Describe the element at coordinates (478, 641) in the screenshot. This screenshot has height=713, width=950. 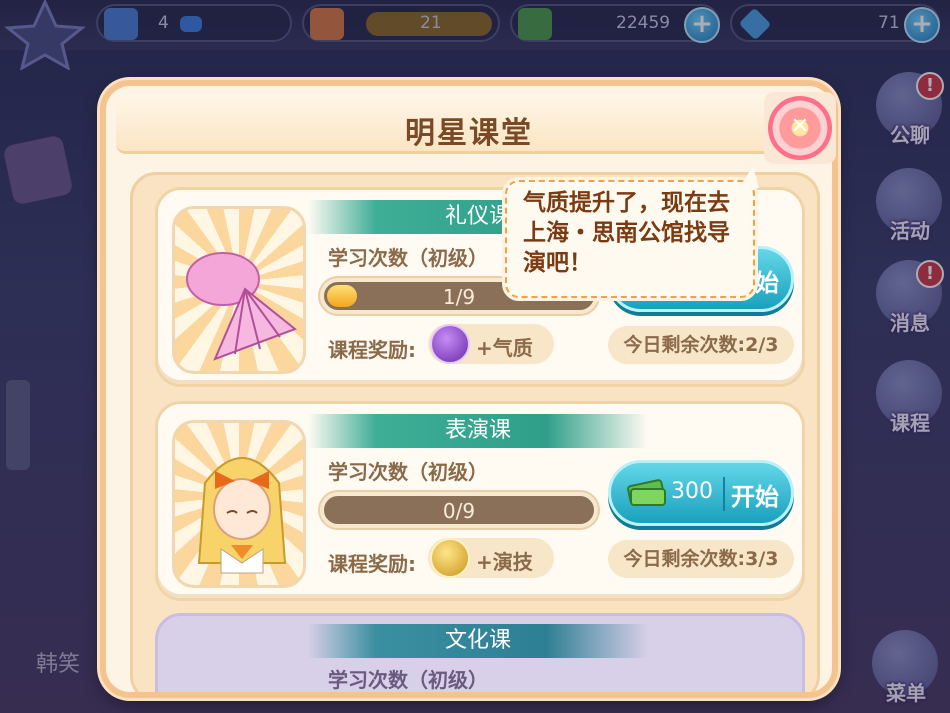
I see `course-name: 文化课` at that location.